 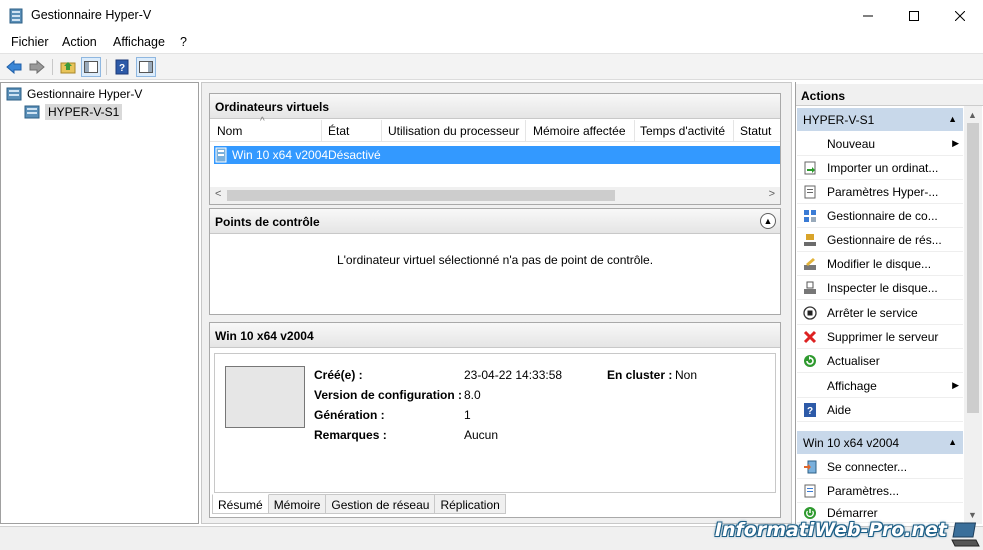 I want to click on col-nom: Nom, so click(x=229, y=131).